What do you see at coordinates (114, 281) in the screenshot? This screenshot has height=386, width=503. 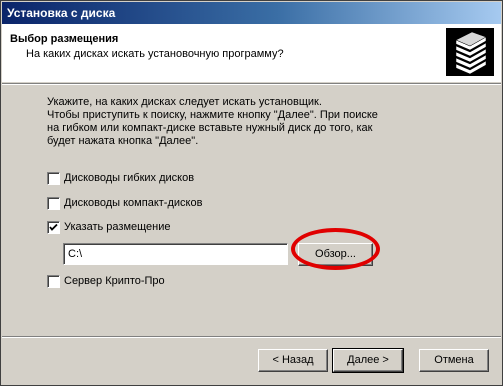 I see `crypto-server-label: Сервер Крипто-Про` at bounding box center [114, 281].